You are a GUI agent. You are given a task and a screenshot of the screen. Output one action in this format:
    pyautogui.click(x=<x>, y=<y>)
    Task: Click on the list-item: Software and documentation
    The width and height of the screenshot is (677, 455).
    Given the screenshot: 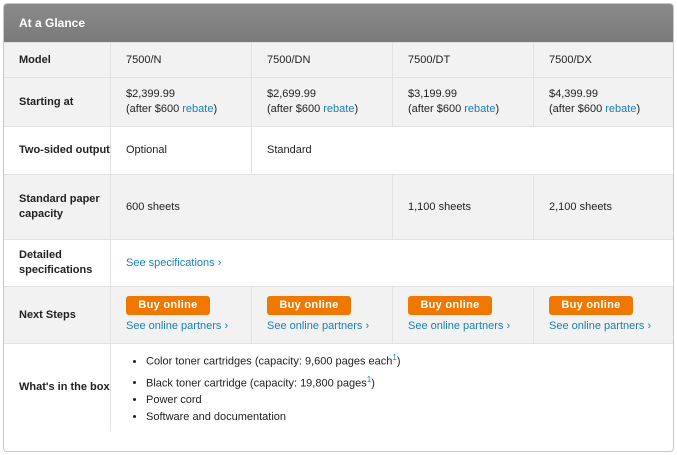 What is the action you would take?
    pyautogui.click(x=405, y=417)
    